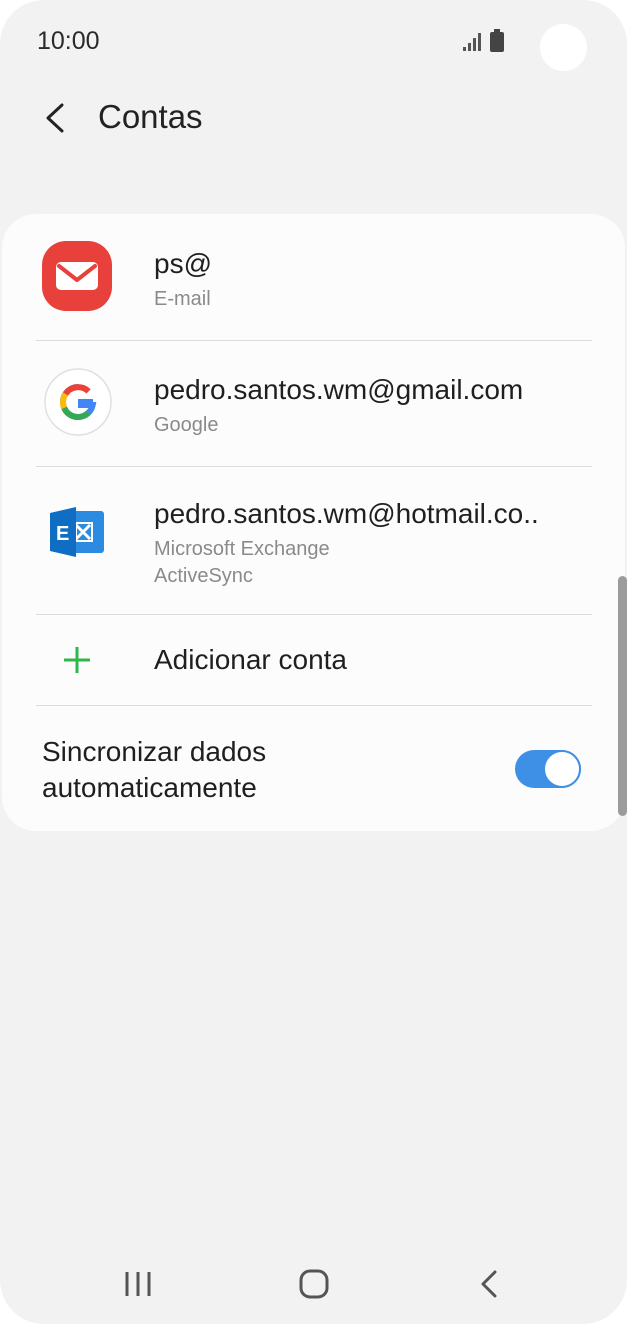 This screenshot has width=627, height=1324. Describe the element at coordinates (149, 787) in the screenshot. I see `auto-sync-label: automaticamente` at that location.